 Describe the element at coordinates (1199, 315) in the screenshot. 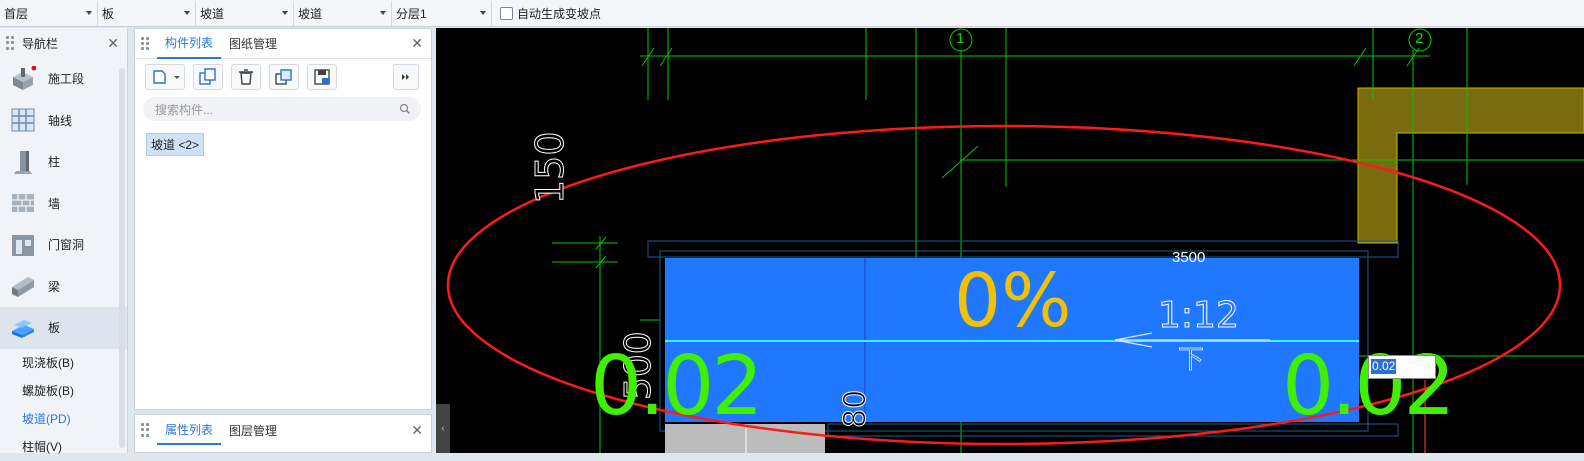

I see `slope-ratio: 1:12` at that location.